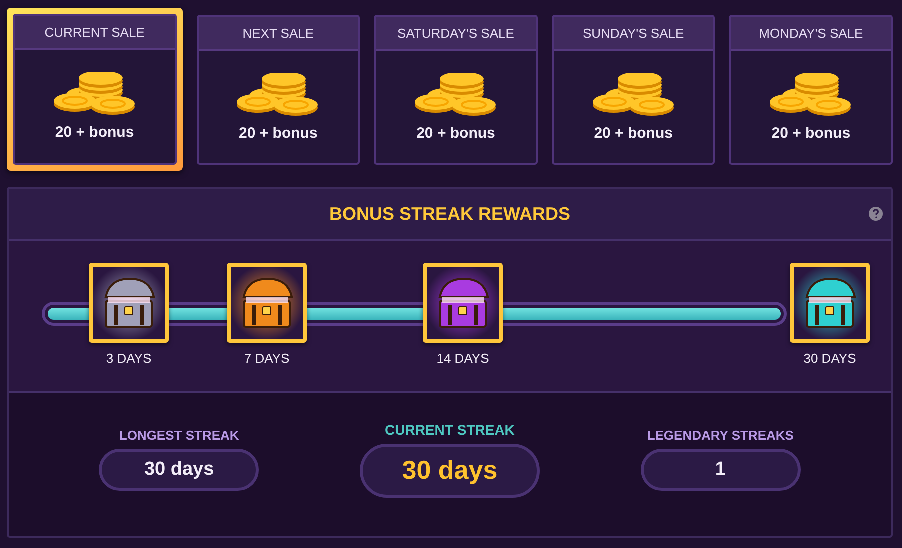  I want to click on milestone-label: 7 DAYS, so click(267, 358).